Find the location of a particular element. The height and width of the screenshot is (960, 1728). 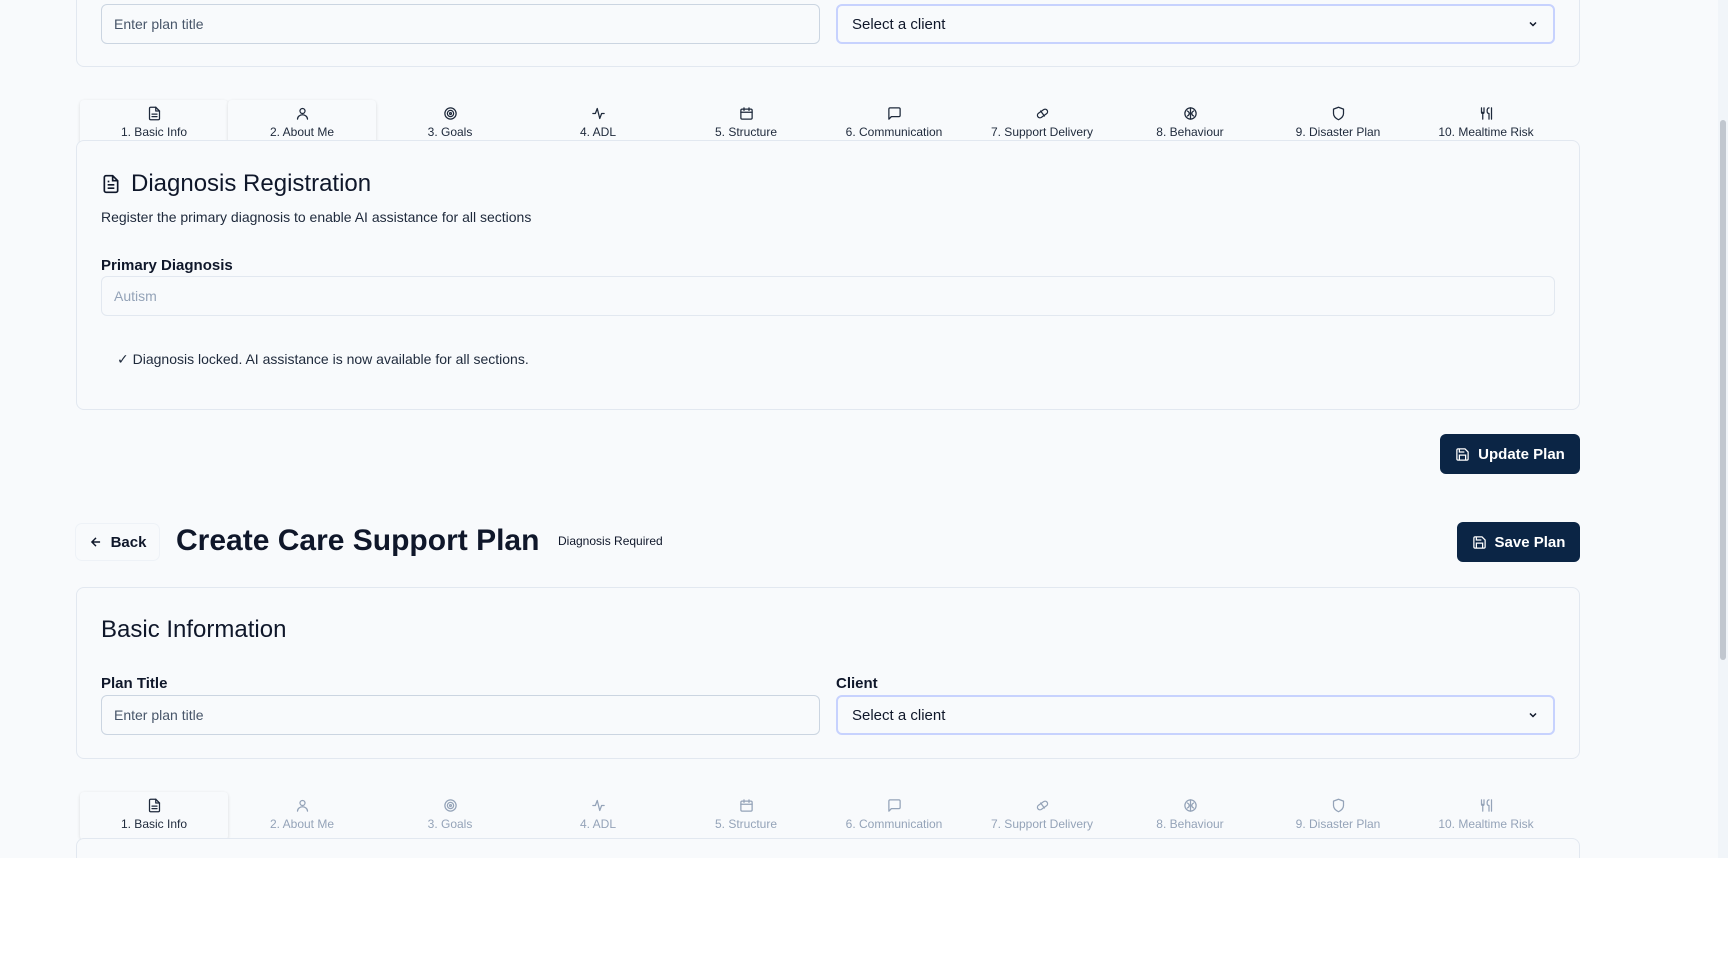

tab-bottom-9: 9. Disaster Plan is located at coordinates (1338, 816).